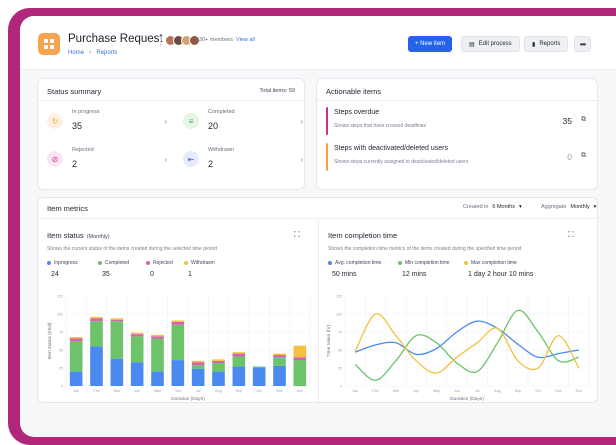 This screenshot has width=616, height=445. Describe the element at coordinates (477, 391) in the screenshot. I see `x-tick-label: Jul` at that location.